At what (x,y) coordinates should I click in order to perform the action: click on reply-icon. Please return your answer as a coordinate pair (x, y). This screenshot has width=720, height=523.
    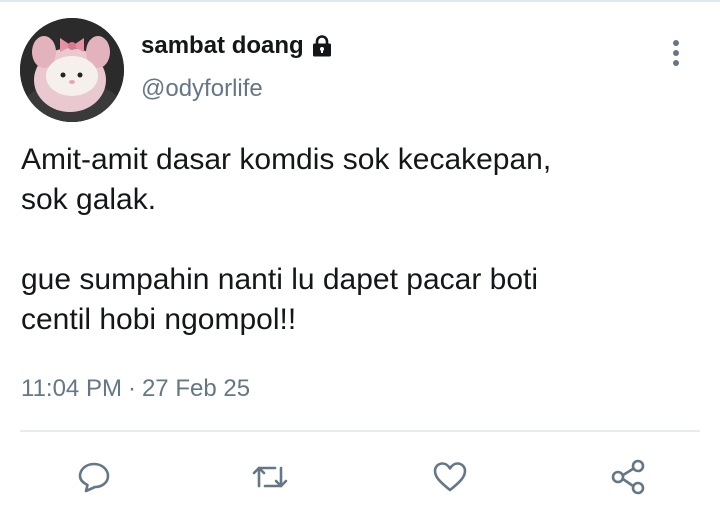
    Looking at the image, I should click on (94, 477).